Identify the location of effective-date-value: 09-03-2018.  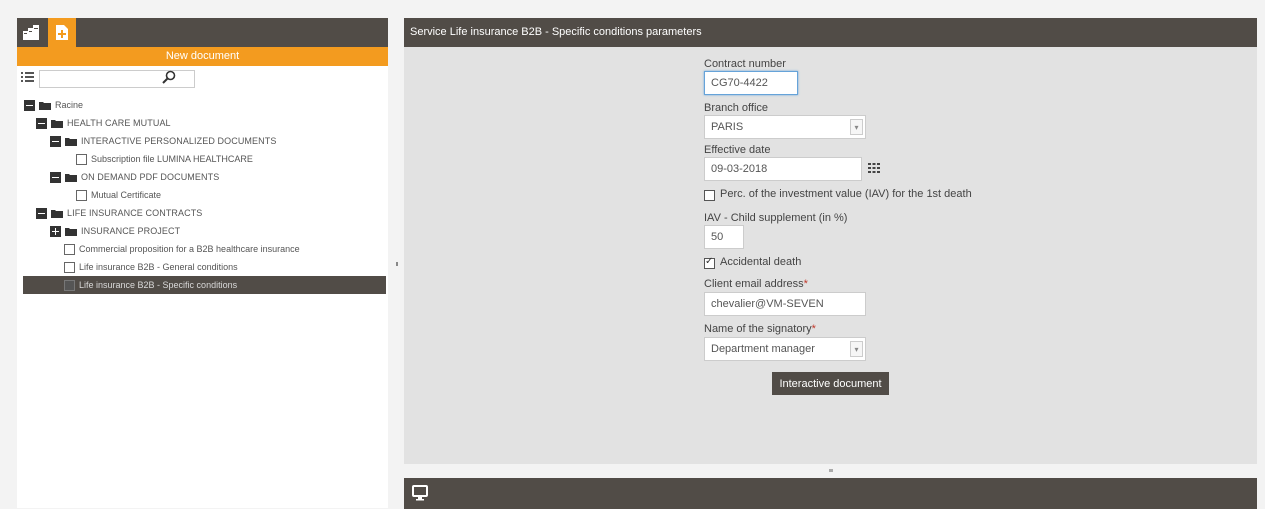
(739, 169).